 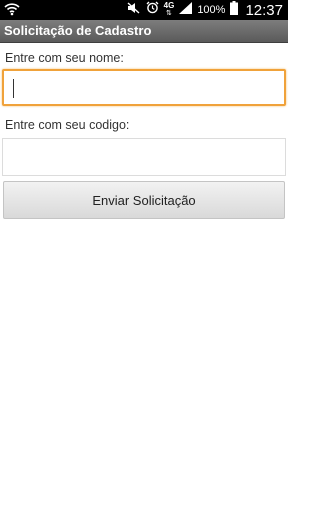 I want to click on network-type: 4G, so click(x=169, y=5).